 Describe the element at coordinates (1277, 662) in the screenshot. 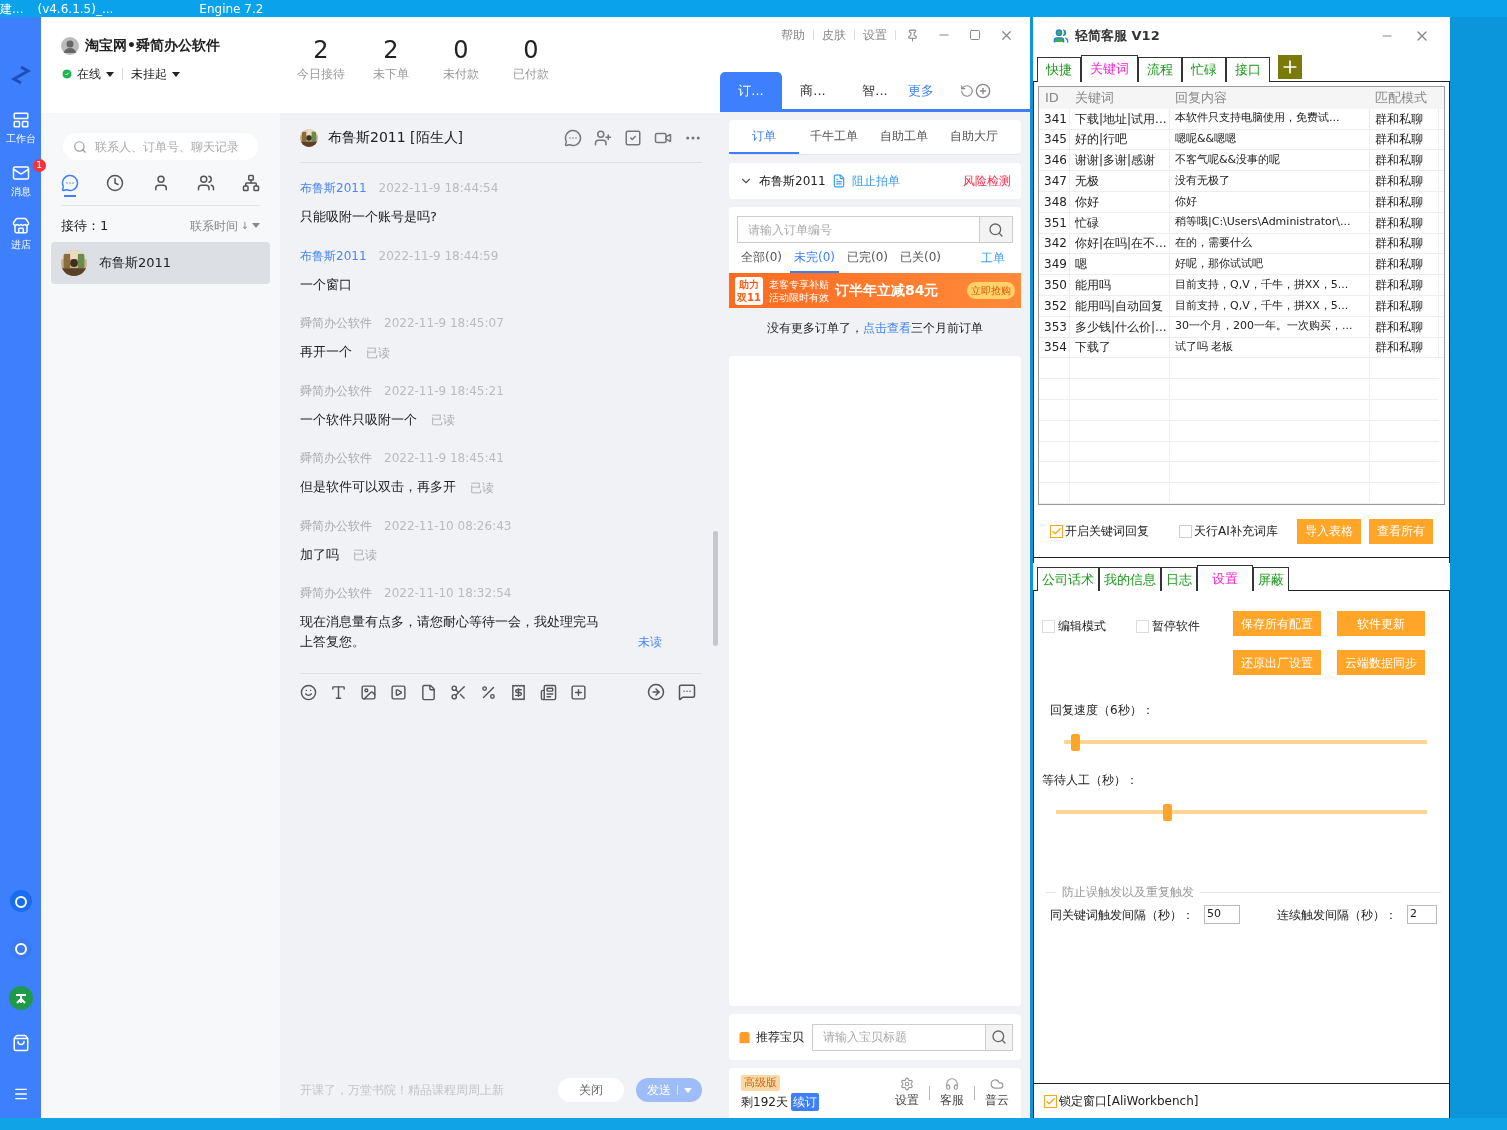

I see `action-button: 还原出厂设置` at that location.